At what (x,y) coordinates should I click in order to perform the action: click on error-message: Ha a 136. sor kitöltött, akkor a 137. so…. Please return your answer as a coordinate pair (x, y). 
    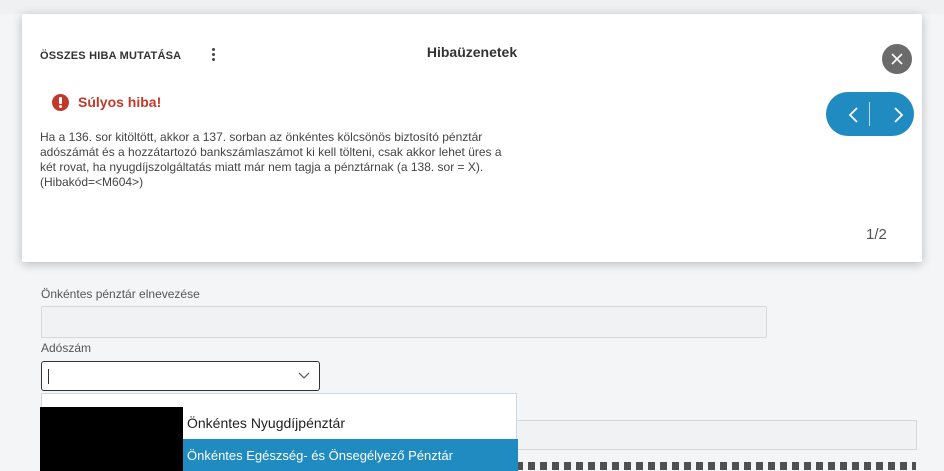
    Looking at the image, I should click on (325, 160).